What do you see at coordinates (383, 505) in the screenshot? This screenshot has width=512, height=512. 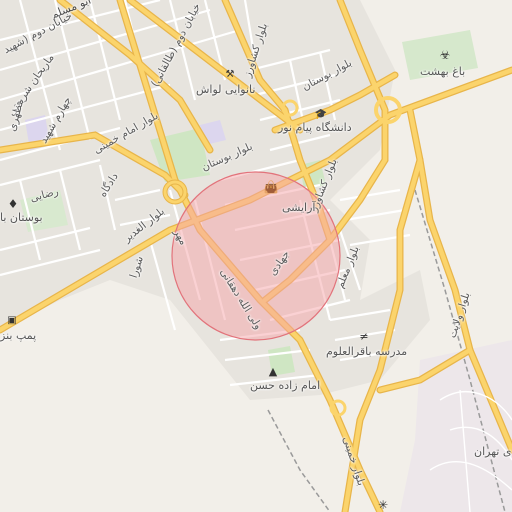 I see `interchange-icon: ✳` at bounding box center [383, 505].